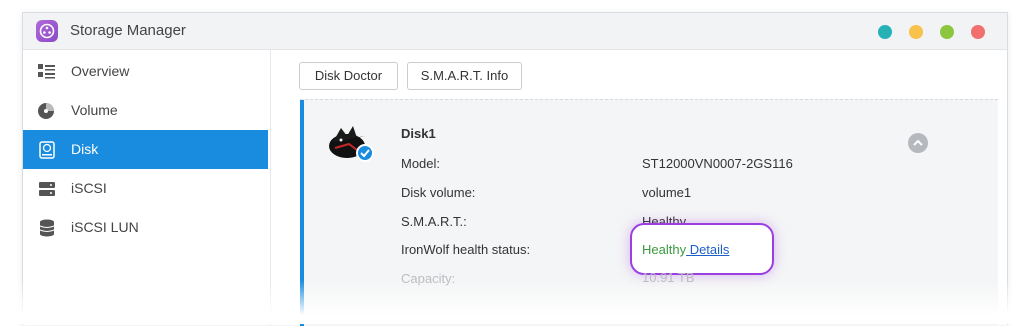  I want to click on sidebar-item-label: iSCSI LUN, so click(105, 227).